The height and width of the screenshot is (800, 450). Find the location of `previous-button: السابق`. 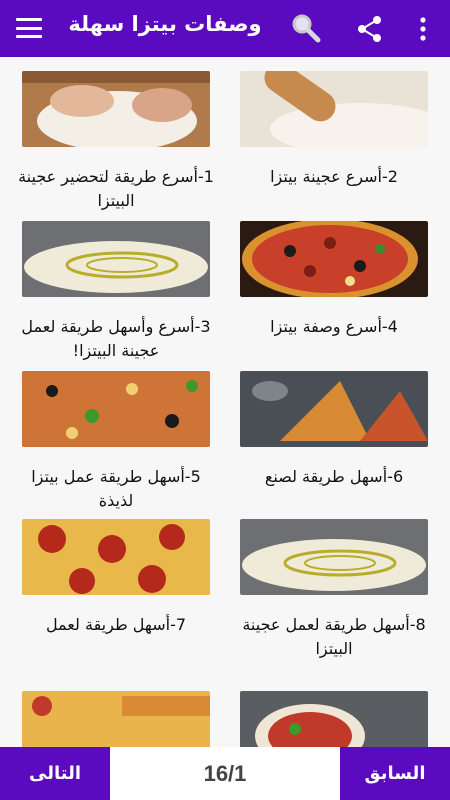

previous-button: السابق is located at coordinates (395, 773).